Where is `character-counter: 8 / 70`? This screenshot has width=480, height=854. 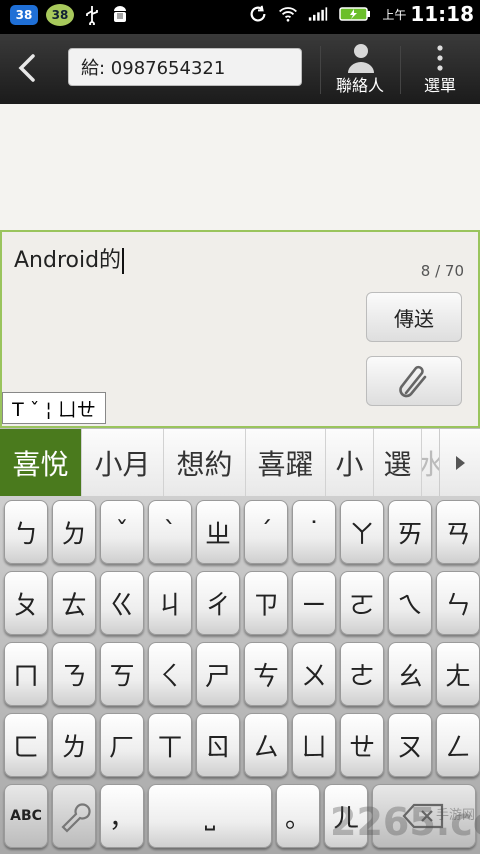
character-counter: 8 / 70 is located at coordinates (442, 271).